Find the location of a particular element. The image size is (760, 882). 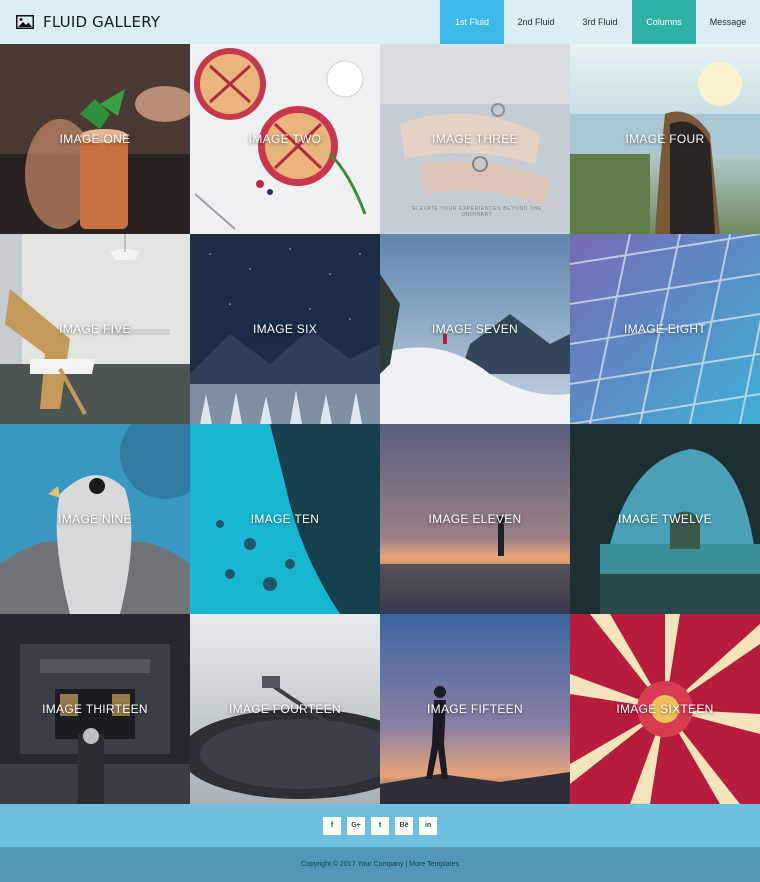

facebook-icon: f is located at coordinates (332, 825).